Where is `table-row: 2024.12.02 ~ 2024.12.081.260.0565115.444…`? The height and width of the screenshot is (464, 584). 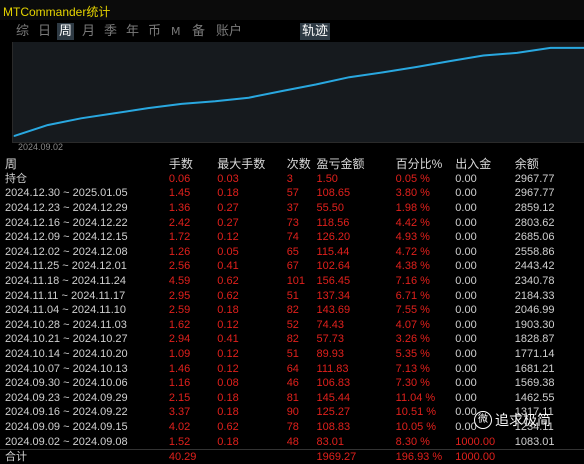
table-row: 2024.12.02 ~ 2024.12.081.260.0565115.444… is located at coordinates (292, 252).